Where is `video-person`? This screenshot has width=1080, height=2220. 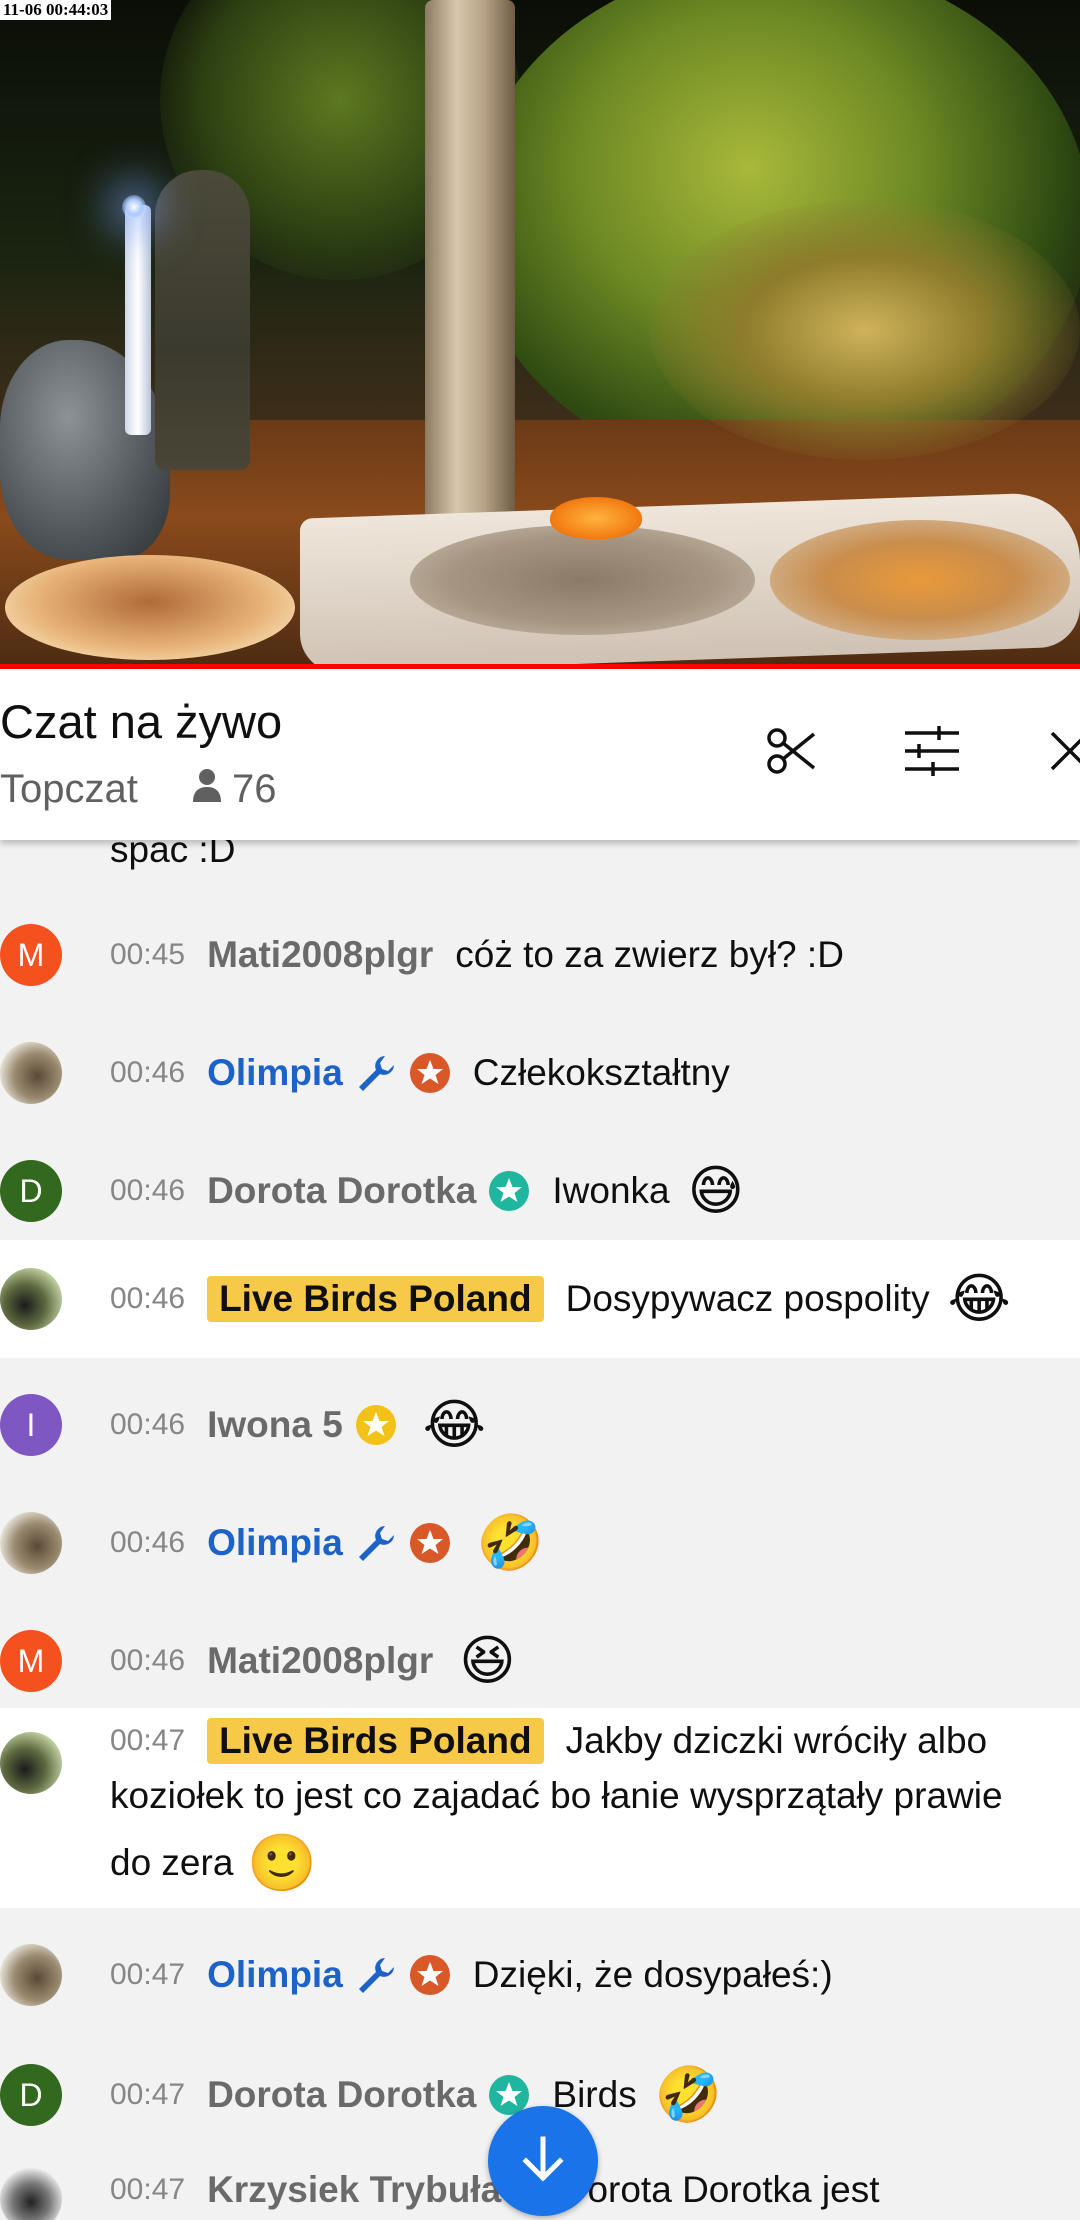
video-person is located at coordinates (202, 320).